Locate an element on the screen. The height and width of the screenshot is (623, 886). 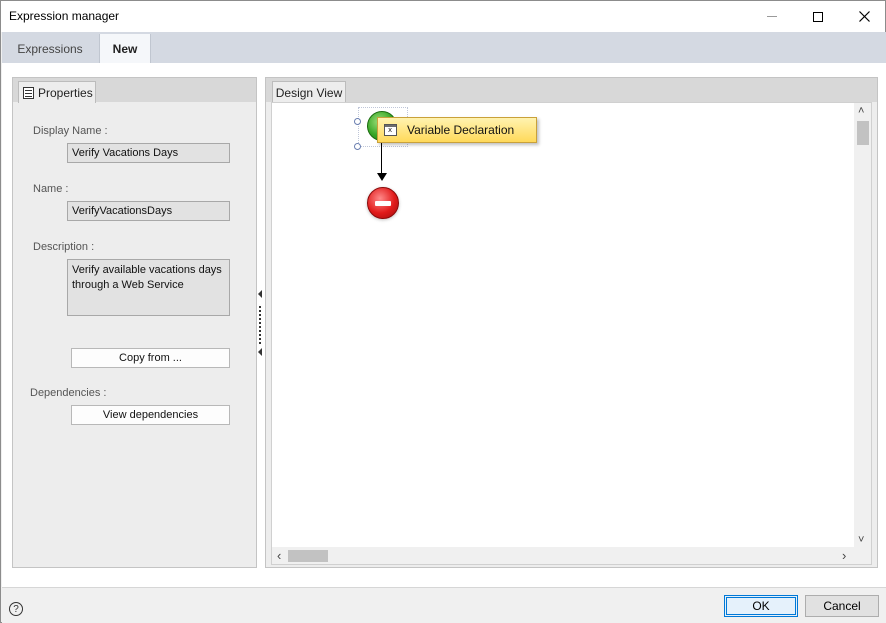
name-field: VerifyVacationsDays is located at coordinates (148, 211).